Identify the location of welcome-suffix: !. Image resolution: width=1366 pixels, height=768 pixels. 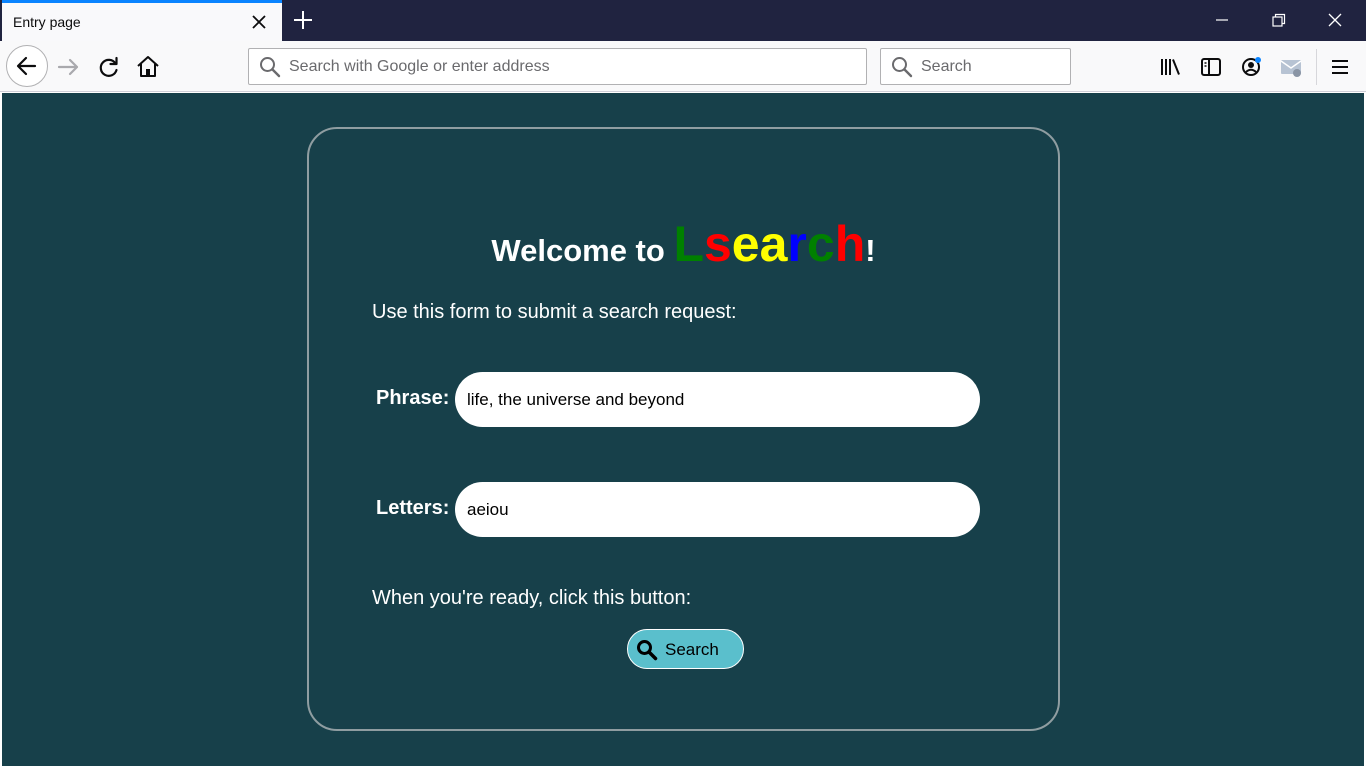
(870, 250).